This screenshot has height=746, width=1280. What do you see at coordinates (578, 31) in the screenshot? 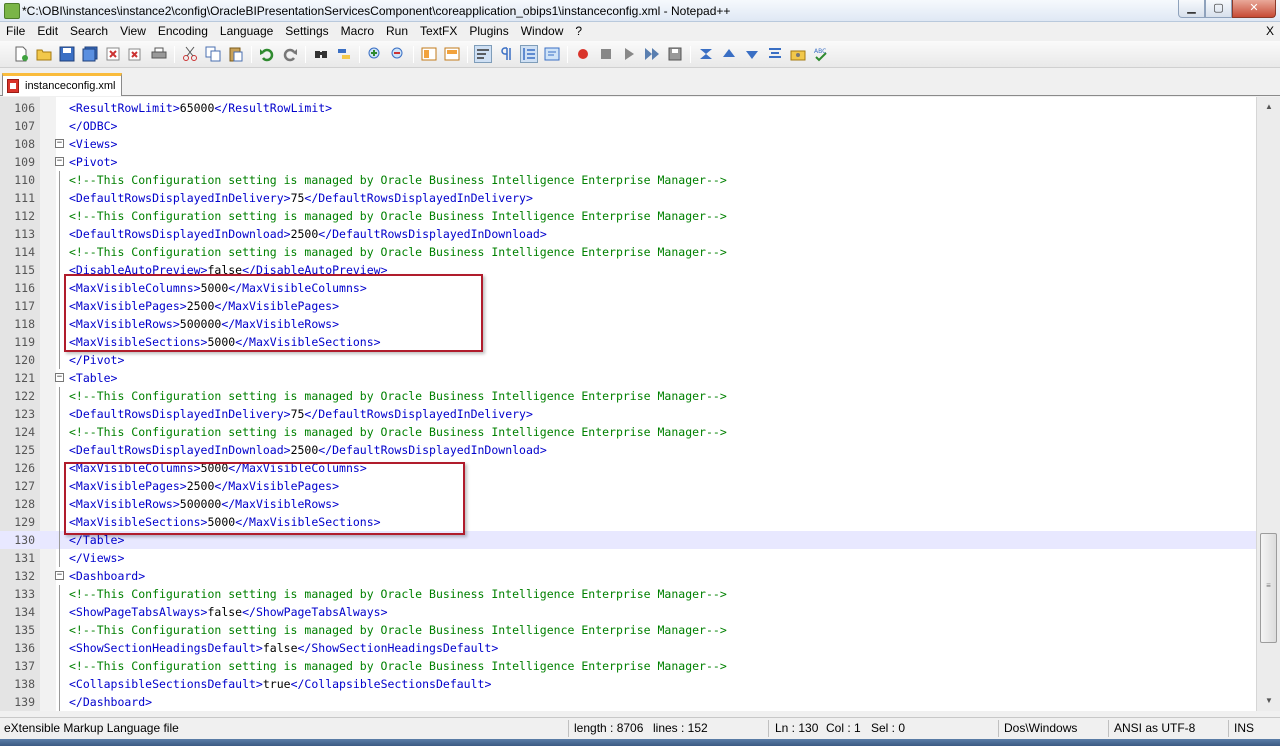
I see `menu-help: ?` at bounding box center [578, 31].